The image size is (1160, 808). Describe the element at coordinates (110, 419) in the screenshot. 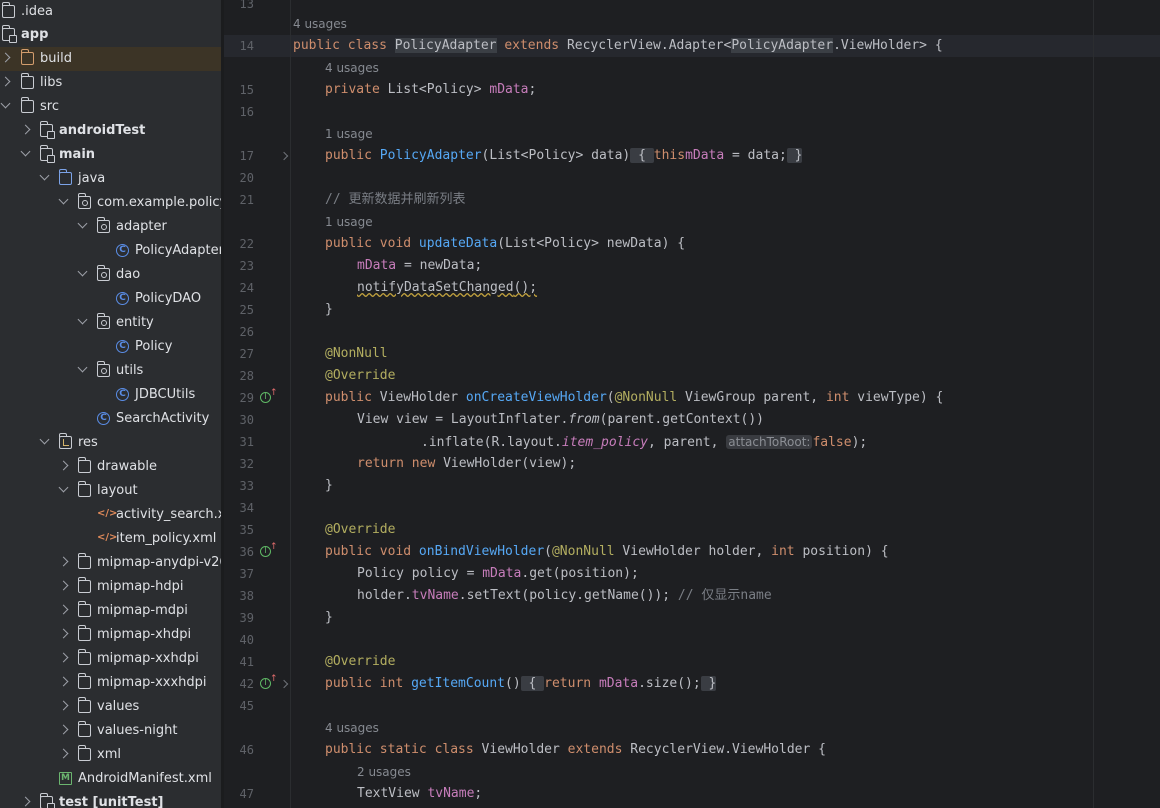

I see `tree-item-searchactivity: C SearchActivity` at that location.